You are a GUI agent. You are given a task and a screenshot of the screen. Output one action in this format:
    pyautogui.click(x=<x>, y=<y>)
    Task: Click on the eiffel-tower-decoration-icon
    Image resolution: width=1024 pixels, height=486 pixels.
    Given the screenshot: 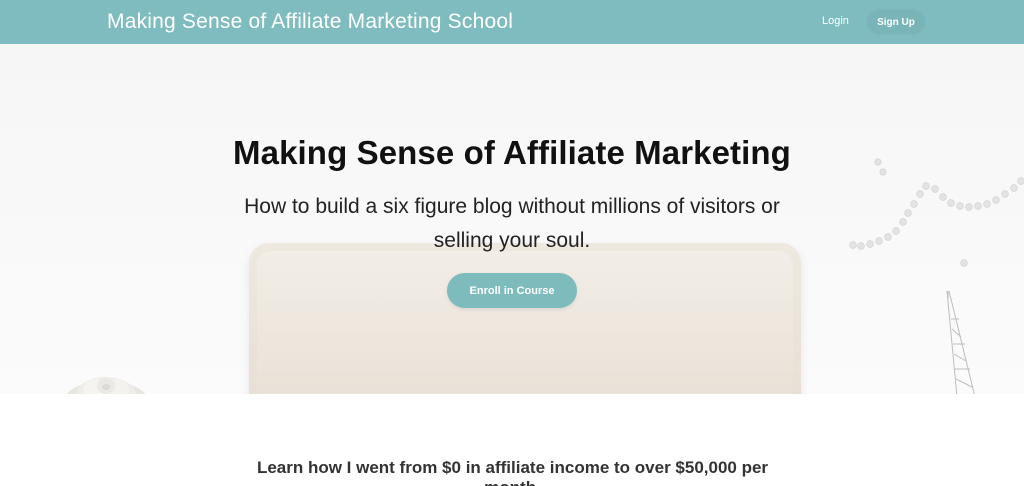 What is the action you would take?
    pyautogui.click(x=960, y=342)
    